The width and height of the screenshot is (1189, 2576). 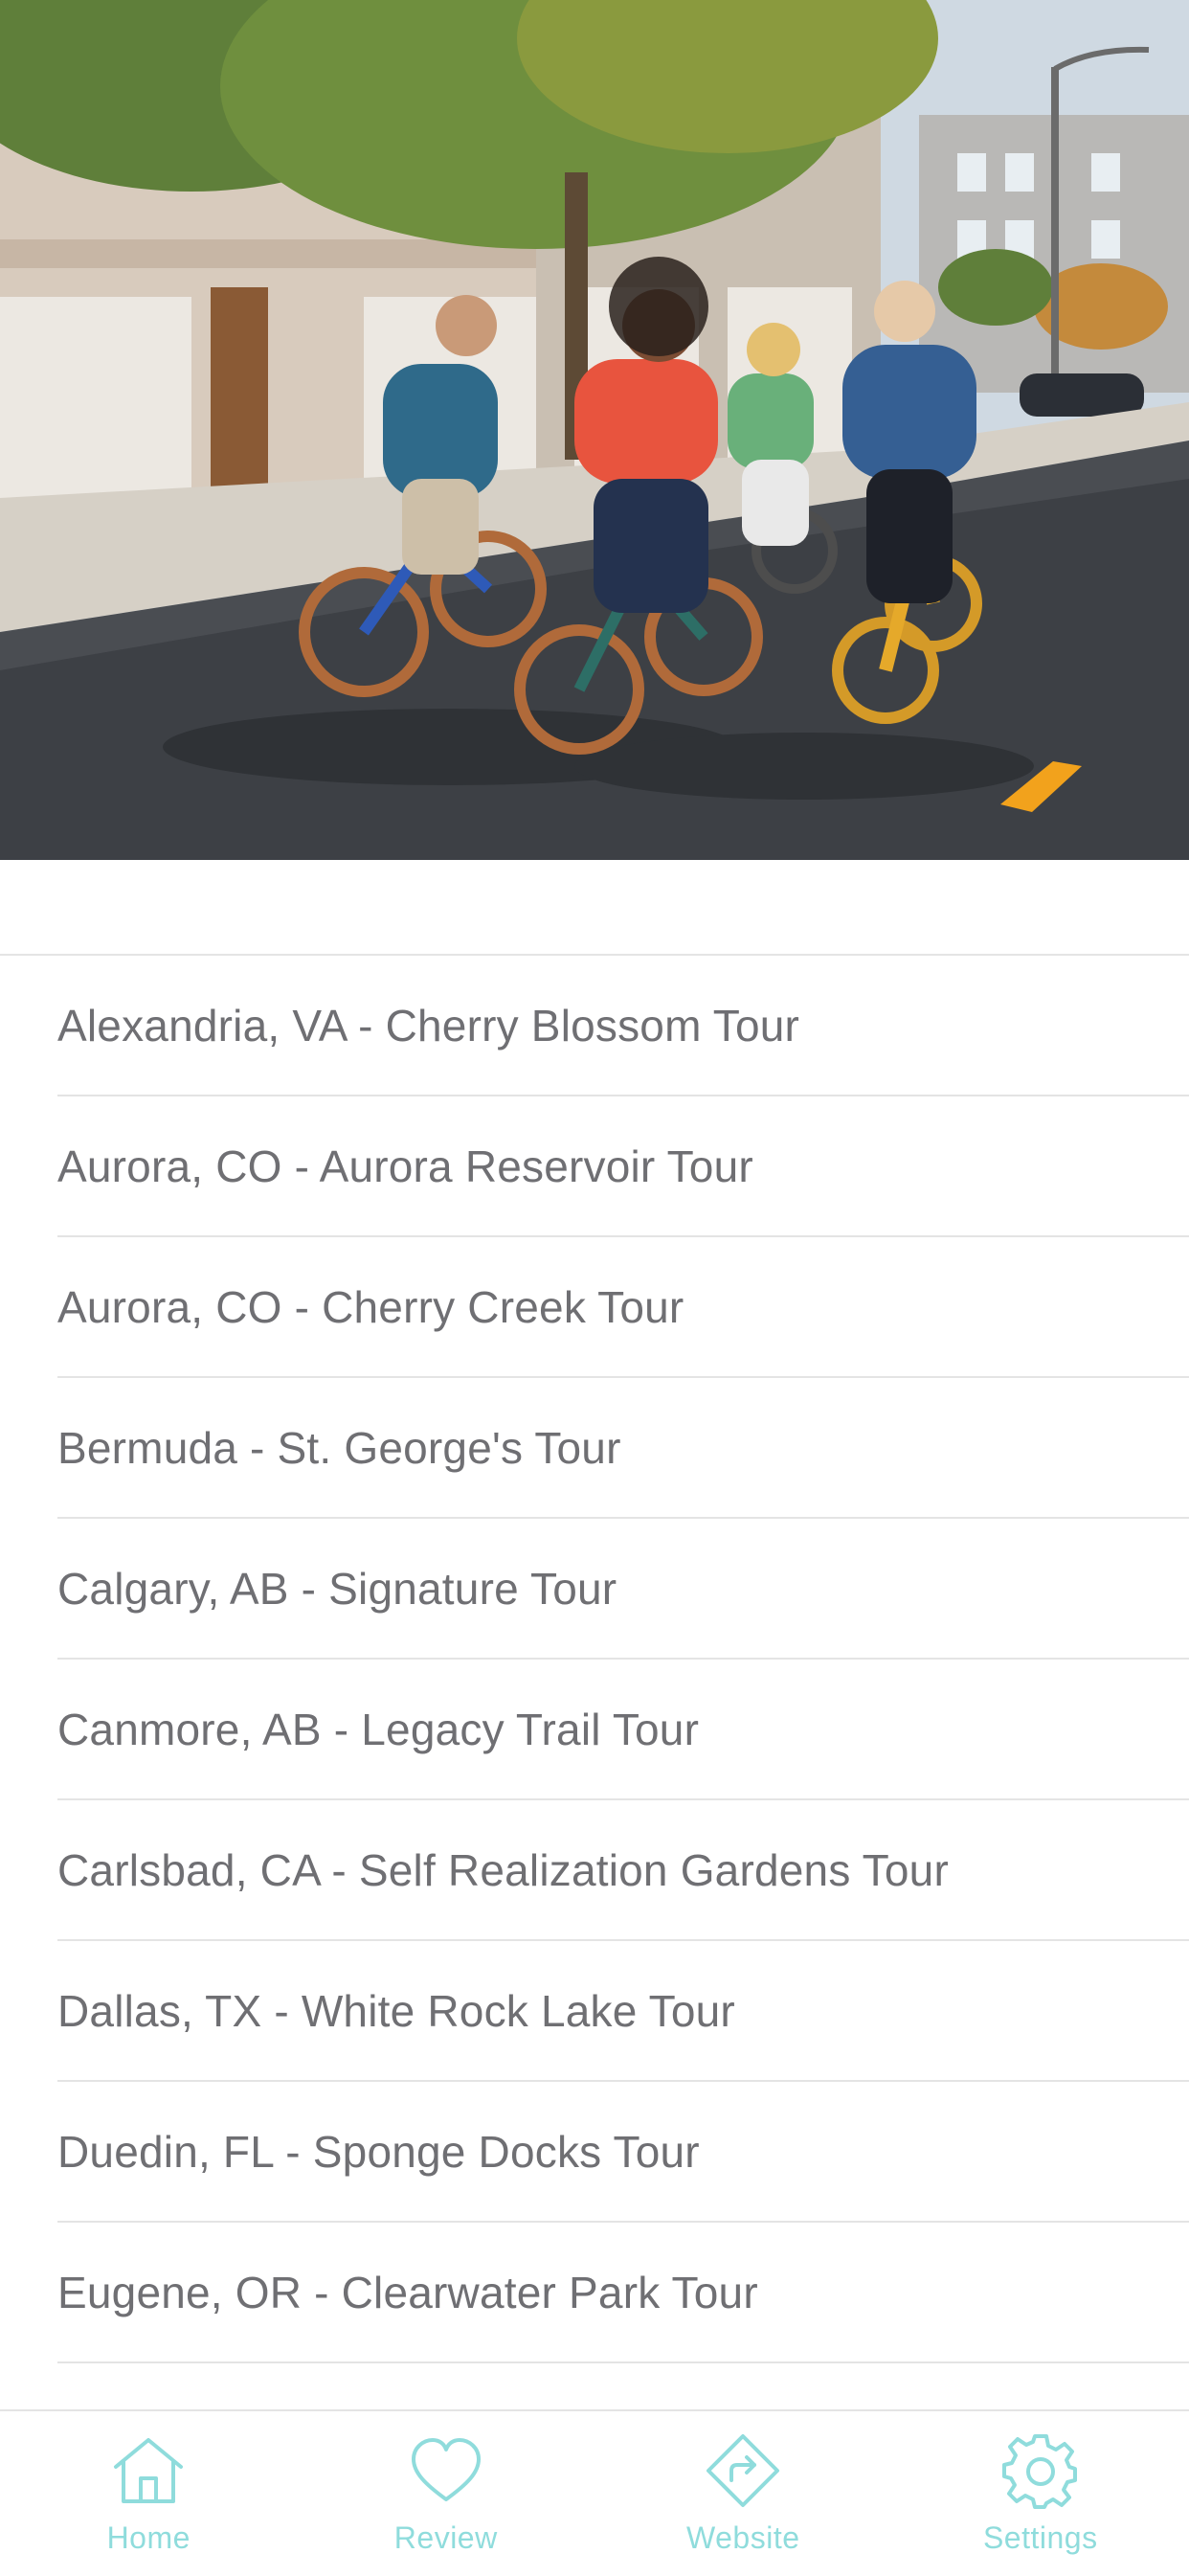 I want to click on list-item-tour: Aurora, CO - Aurora Reservoir Tour, so click(x=623, y=1166).